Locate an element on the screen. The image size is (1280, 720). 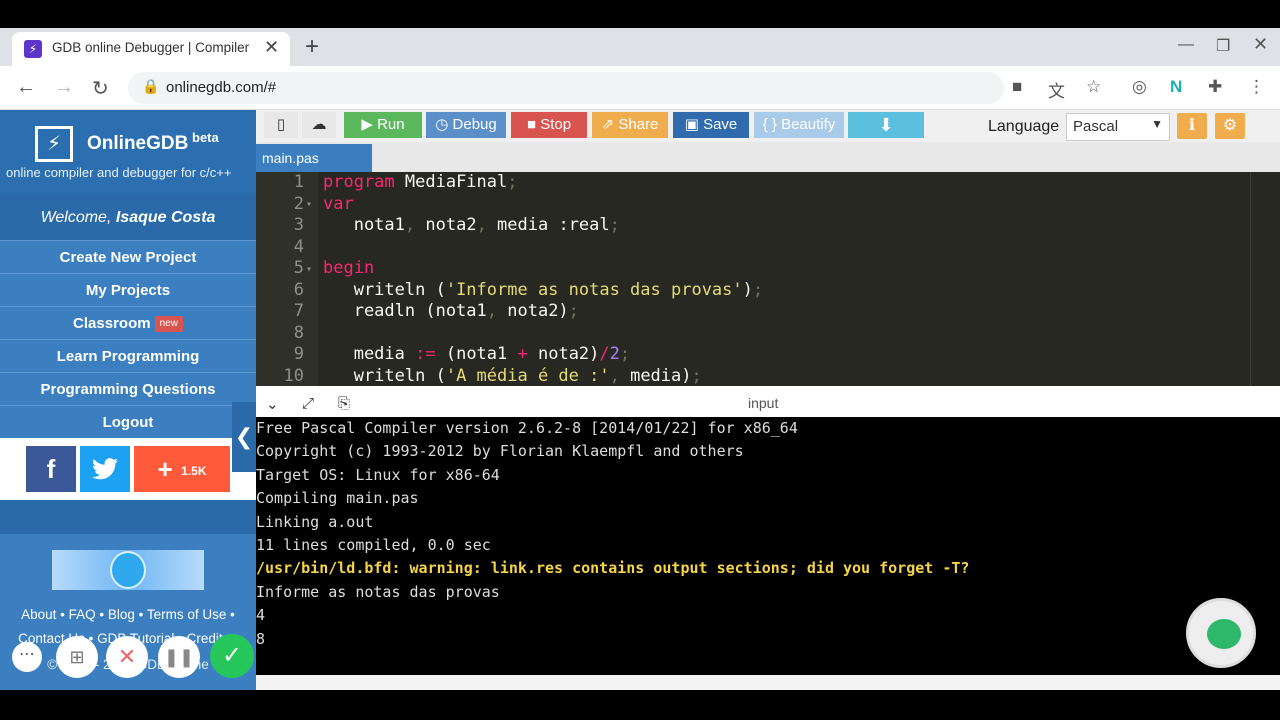
bookmark-star-icon: ☆ is located at coordinates (1093, 87).